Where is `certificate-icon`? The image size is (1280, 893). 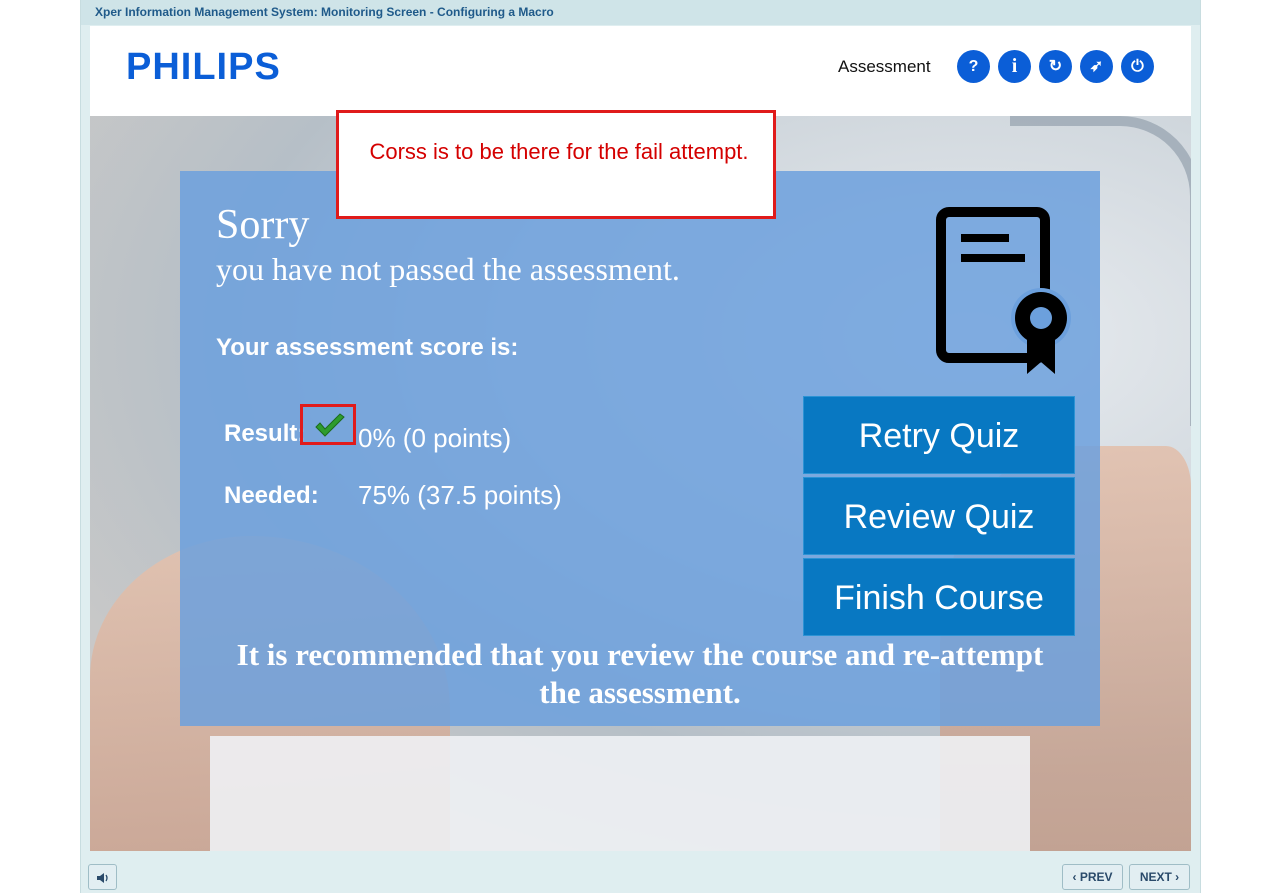
certificate-icon is located at coordinates (1003, 290).